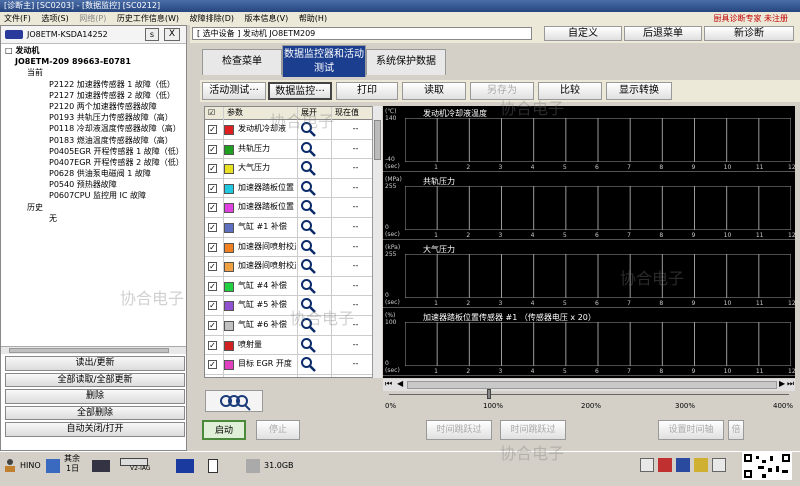 Image resolution: width=800 pixels, height=486 pixels. I want to click on parameter-row: ✓气缸 #4 补偿--, so click(293, 287).